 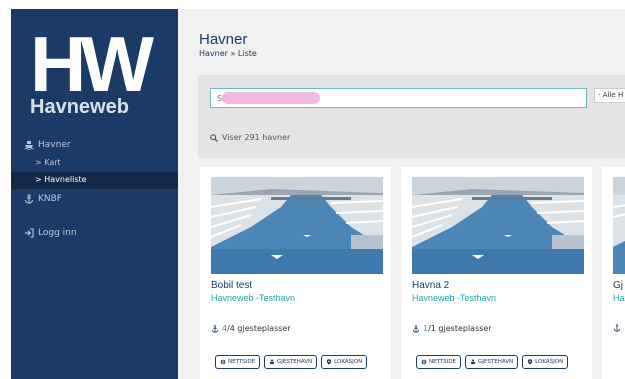 What do you see at coordinates (50, 199) in the screenshot?
I see `nav-item-knbf-label: KNBF` at bounding box center [50, 199].